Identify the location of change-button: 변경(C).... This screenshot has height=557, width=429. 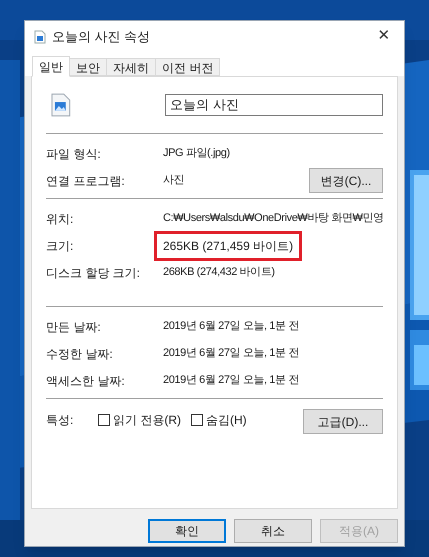
(346, 180).